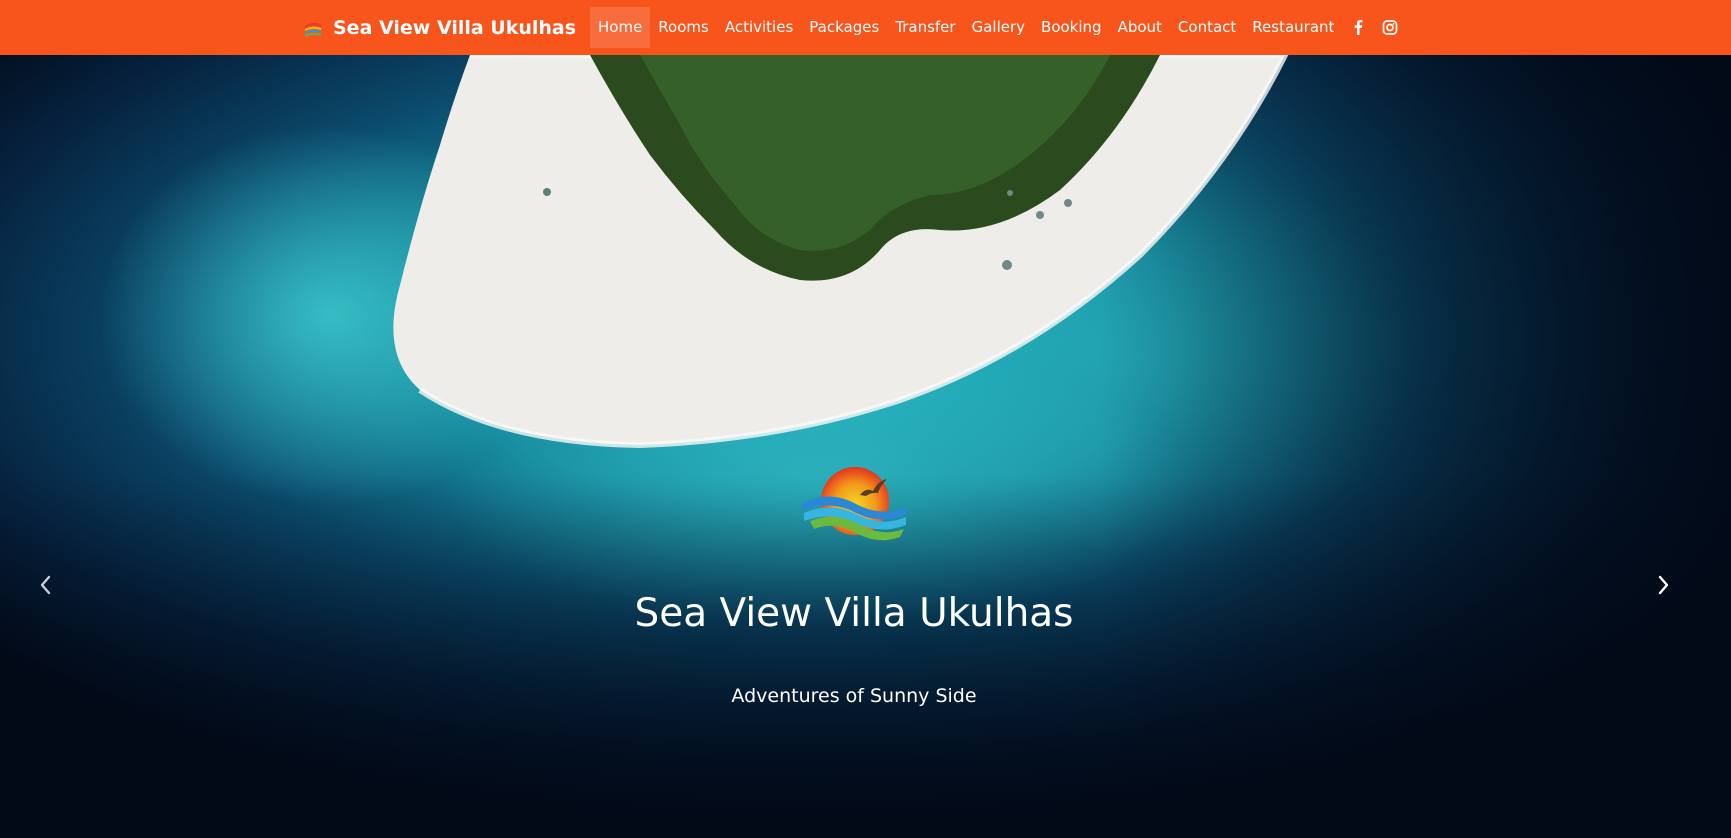 This screenshot has width=1731, height=838. Describe the element at coordinates (1207, 27) in the screenshot. I see `nav-contact: Contact` at that location.